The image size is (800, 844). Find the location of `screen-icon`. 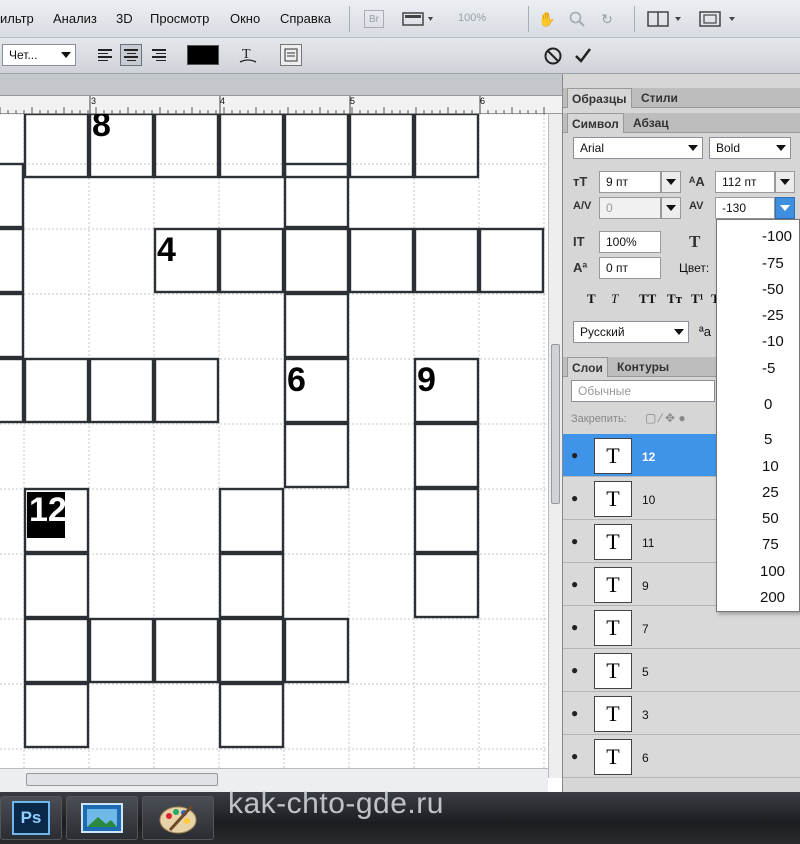

screen-icon is located at coordinates (719, 19).